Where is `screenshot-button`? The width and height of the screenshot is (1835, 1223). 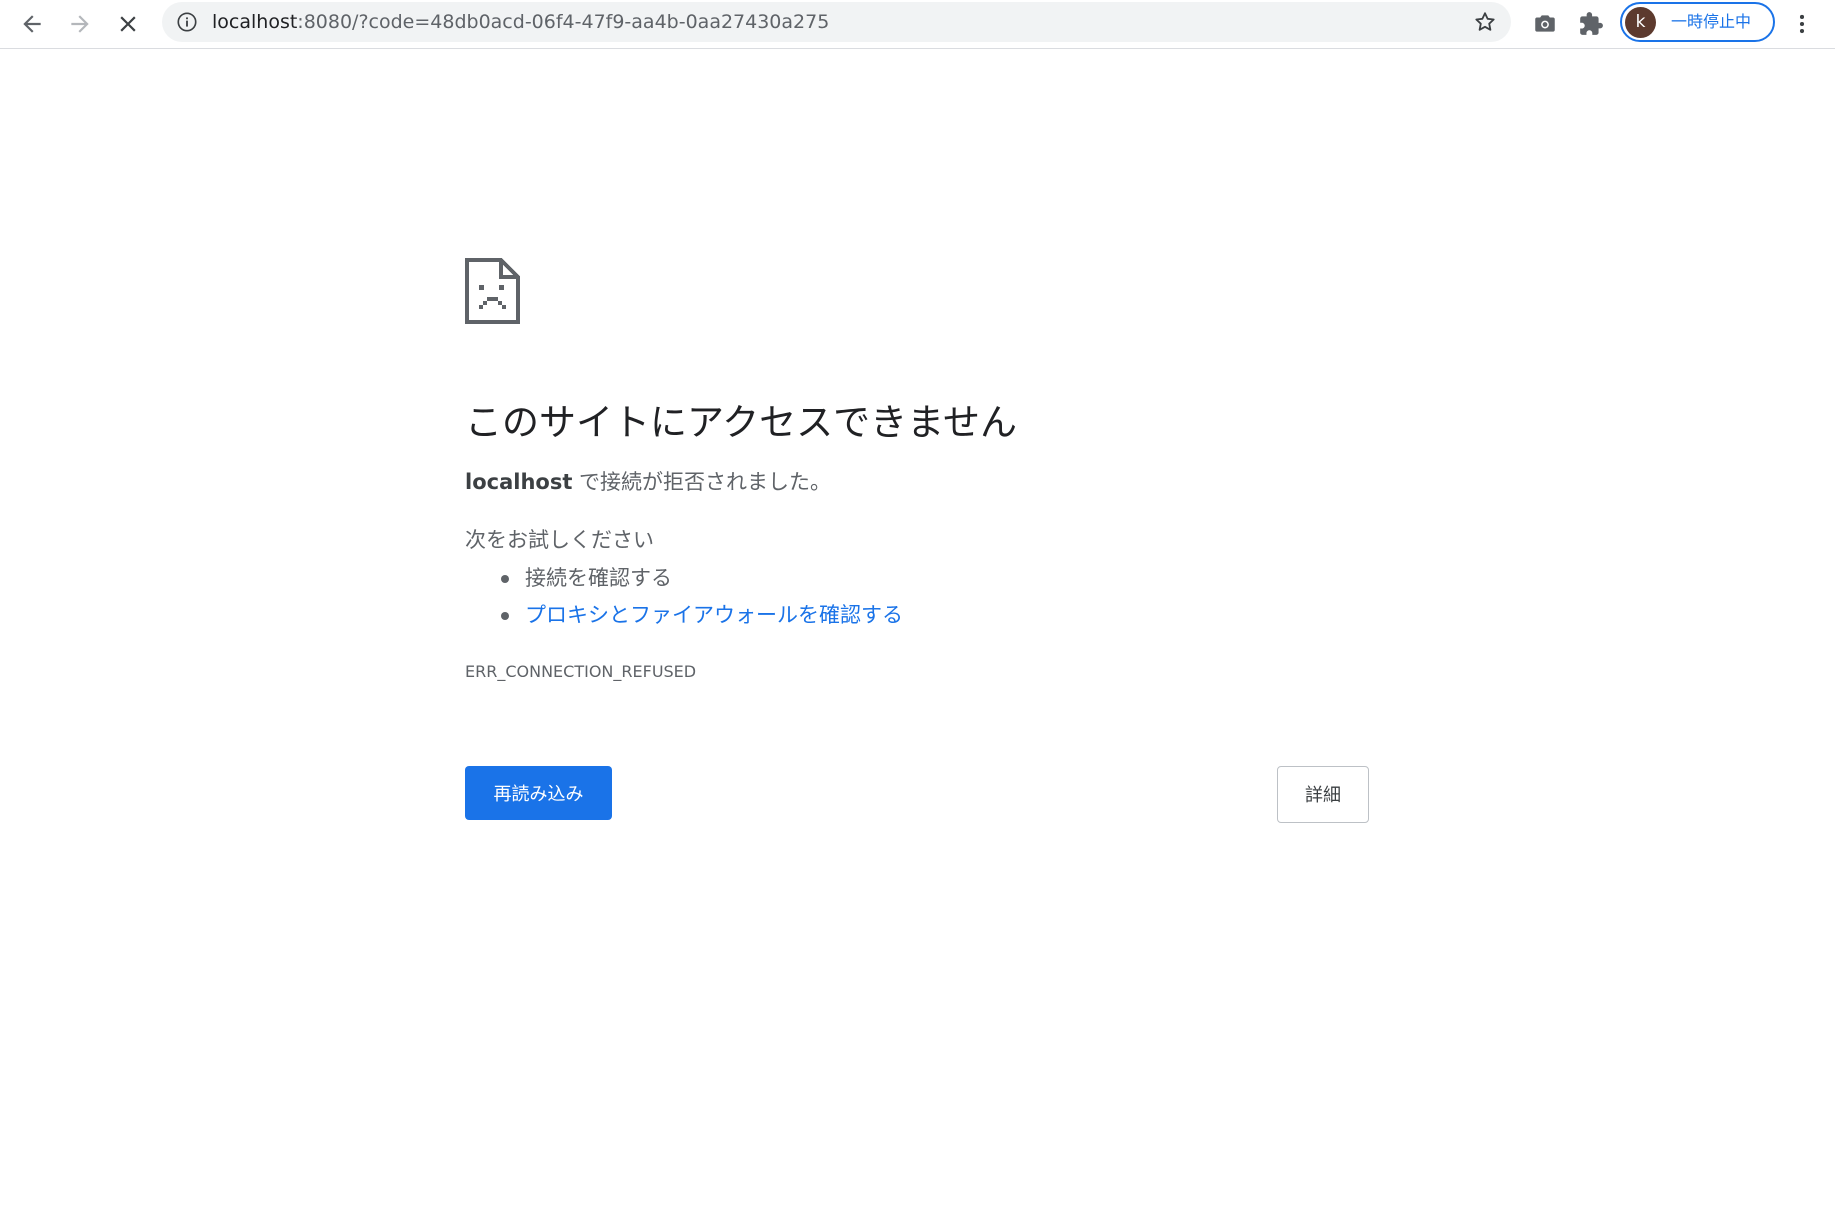
screenshot-button is located at coordinates (1545, 24).